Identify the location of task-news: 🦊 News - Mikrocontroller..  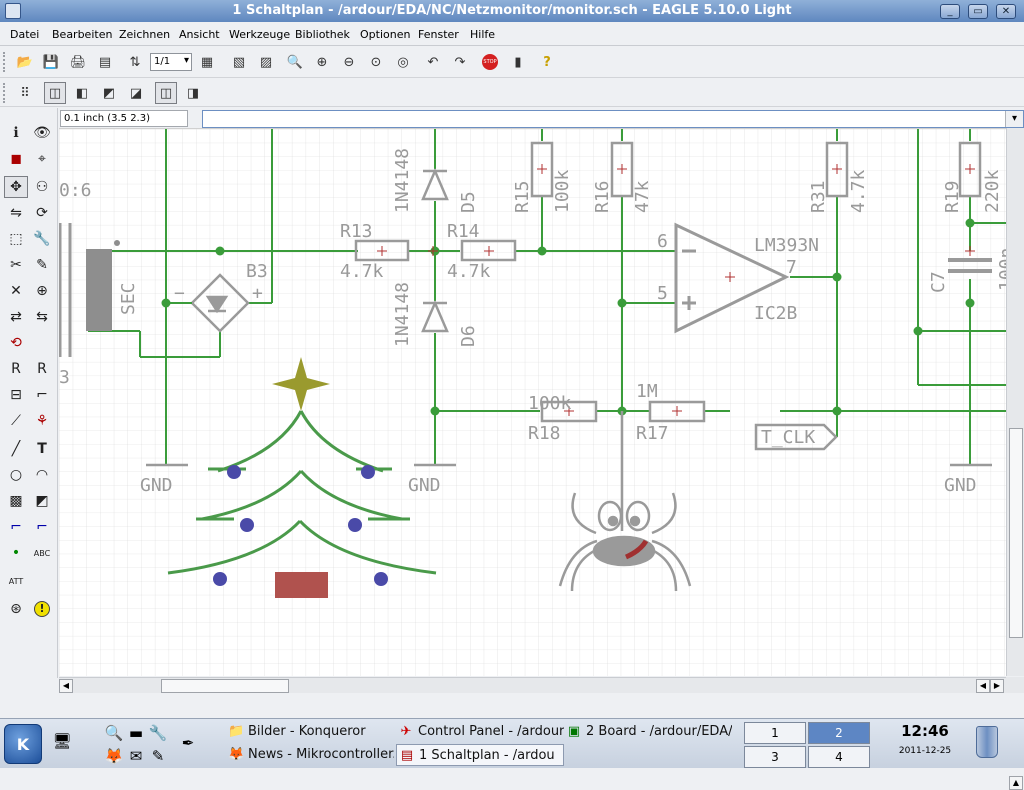
(310, 755).